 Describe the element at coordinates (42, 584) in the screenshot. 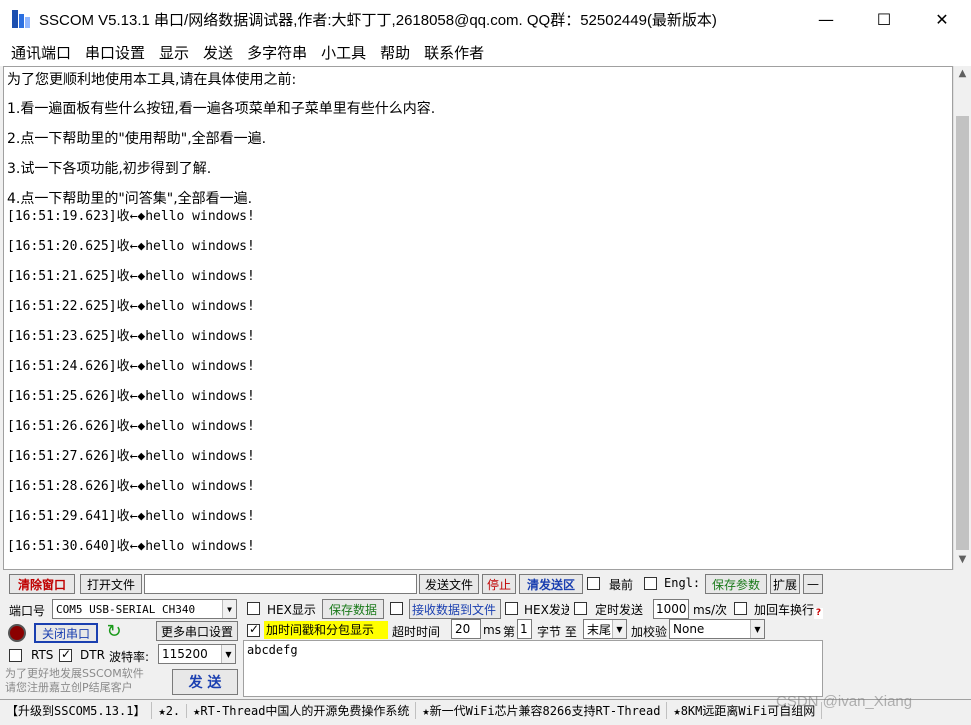

I see `clear-window-button: 清除窗口` at that location.